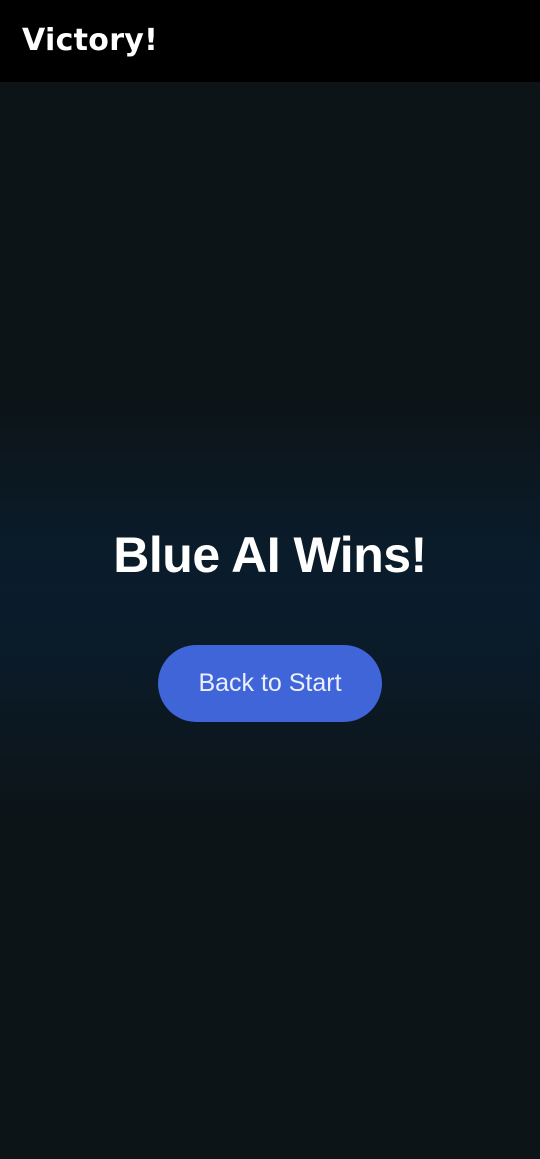  I want to click on app-title: Victory!, so click(90, 40).